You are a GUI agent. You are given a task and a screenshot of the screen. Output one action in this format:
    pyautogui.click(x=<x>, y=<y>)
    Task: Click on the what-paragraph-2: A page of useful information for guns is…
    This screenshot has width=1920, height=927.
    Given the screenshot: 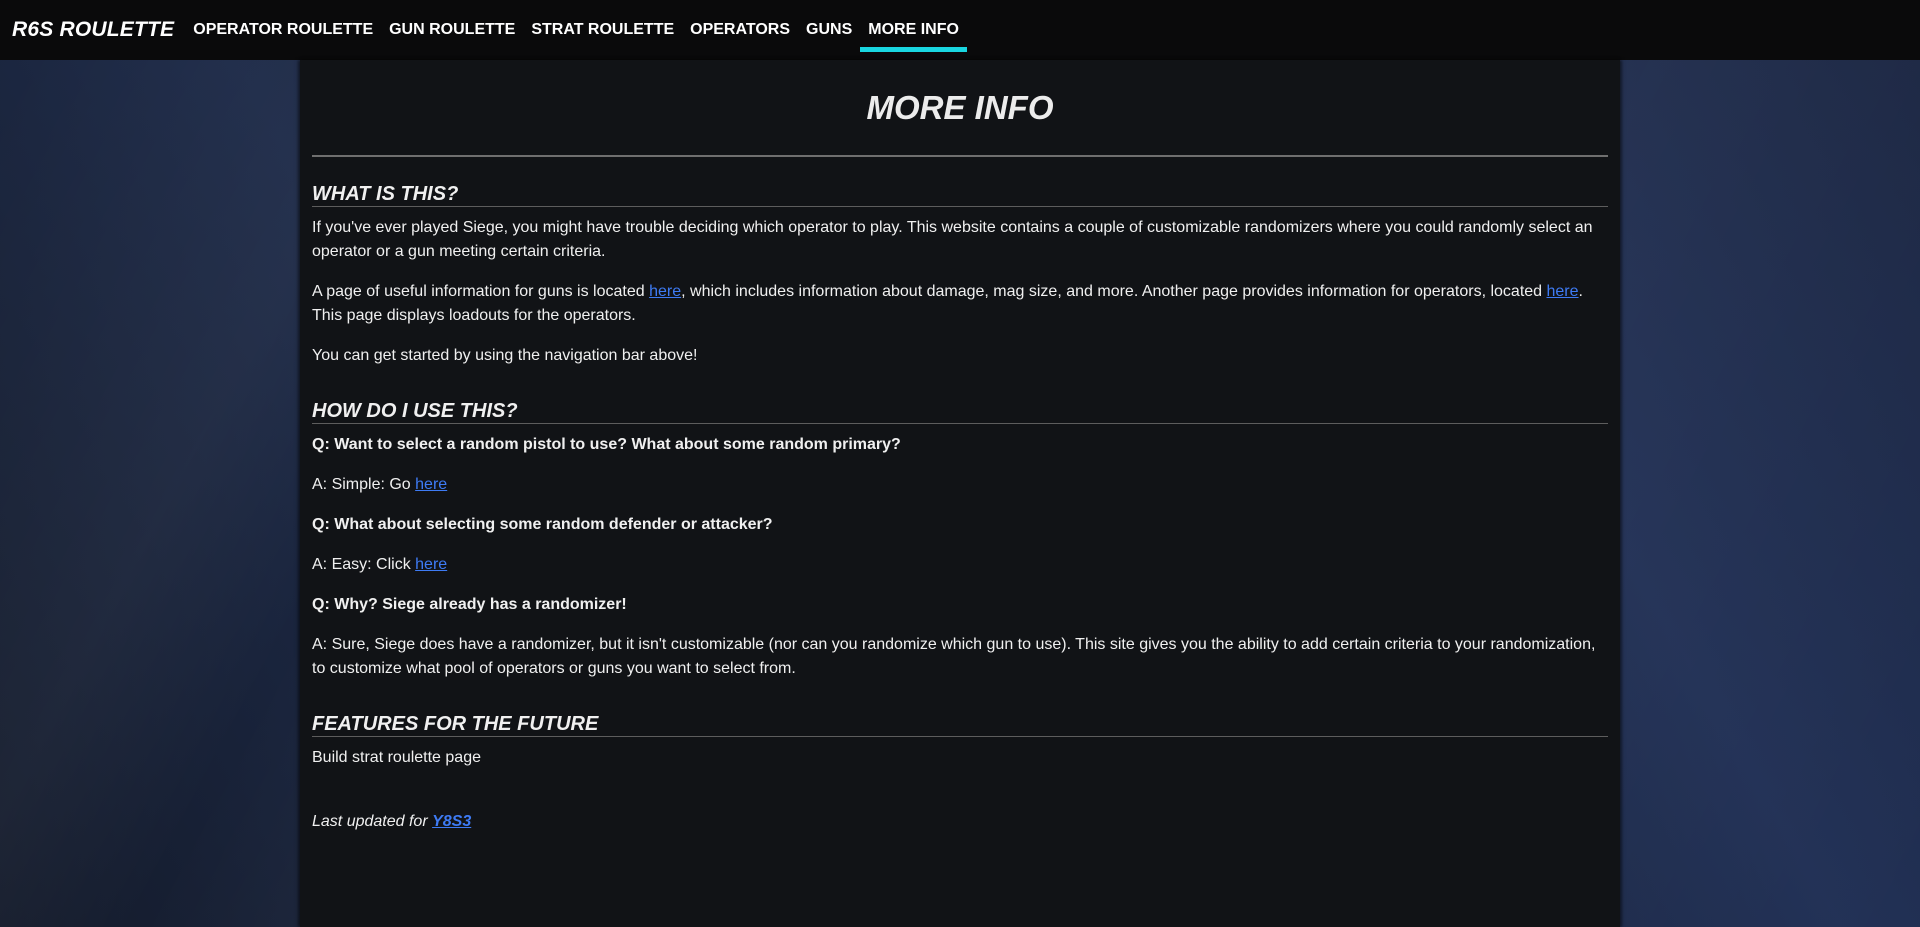 What is the action you would take?
    pyautogui.click(x=960, y=304)
    